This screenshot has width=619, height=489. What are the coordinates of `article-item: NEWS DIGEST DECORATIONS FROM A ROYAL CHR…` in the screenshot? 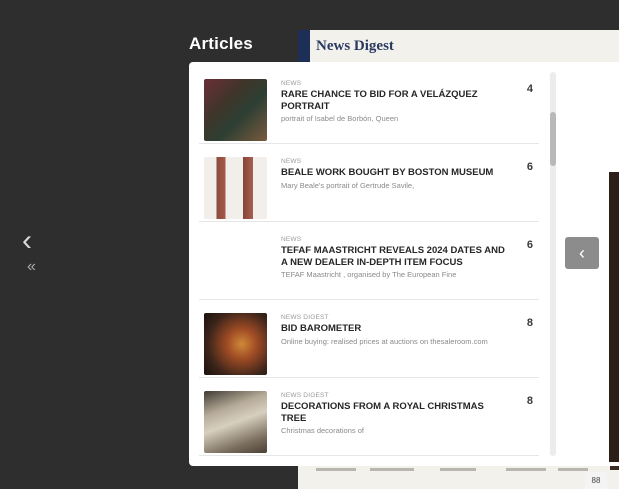 It's located at (369, 421).